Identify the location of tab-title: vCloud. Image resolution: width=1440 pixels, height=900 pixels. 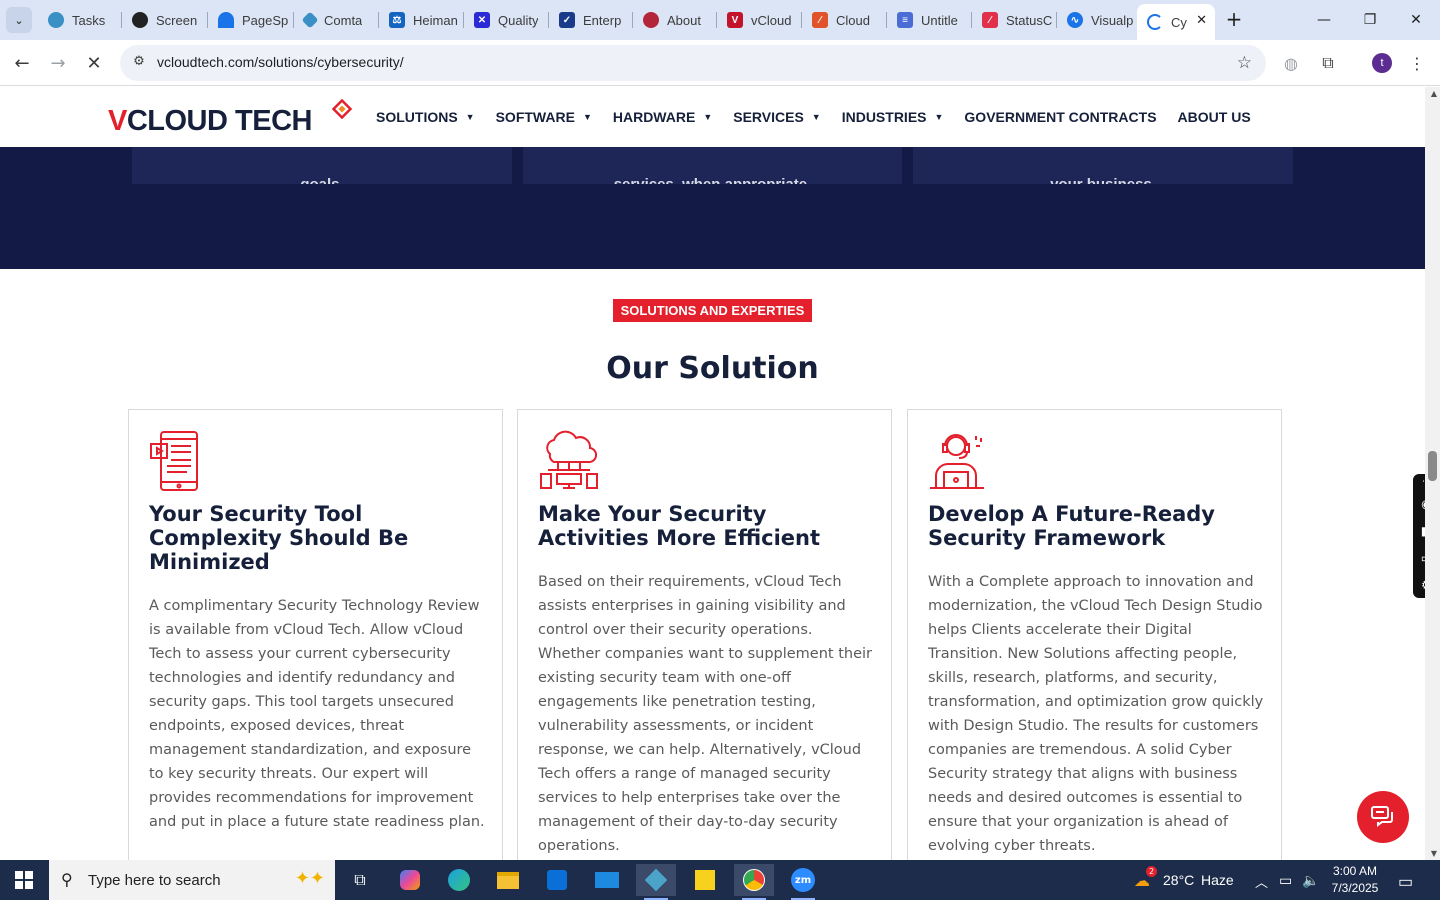
(771, 20).